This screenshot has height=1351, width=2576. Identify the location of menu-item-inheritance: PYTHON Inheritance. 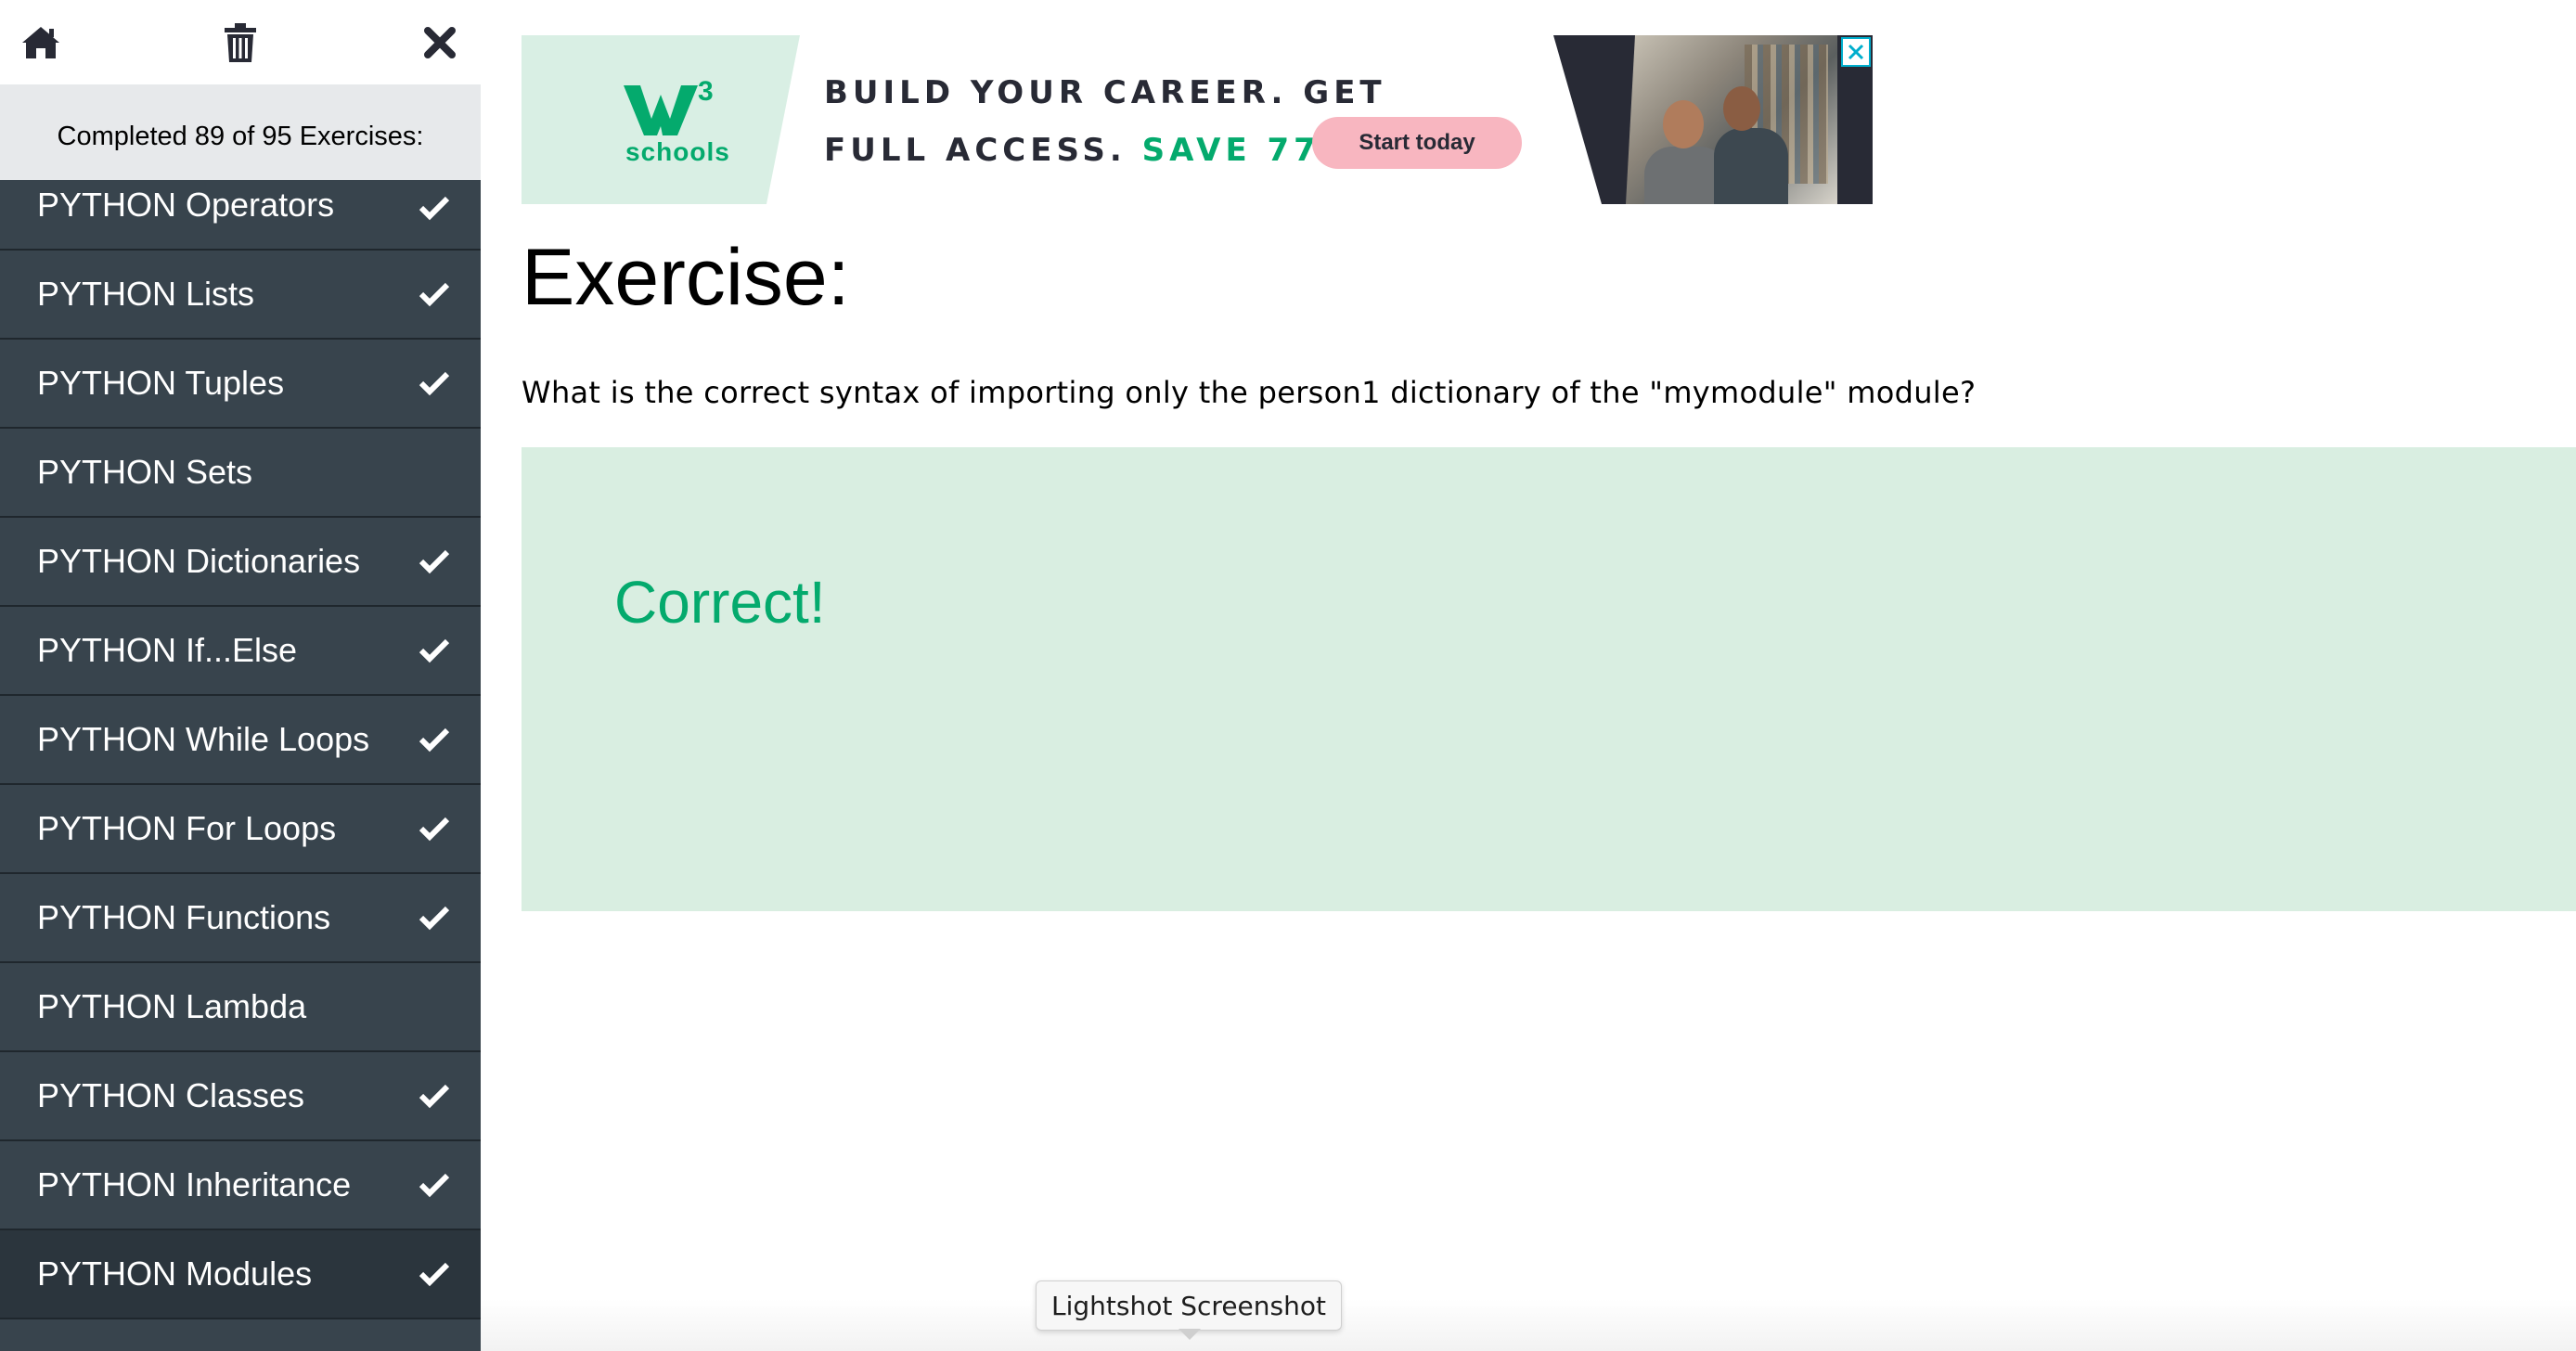
(240, 1185).